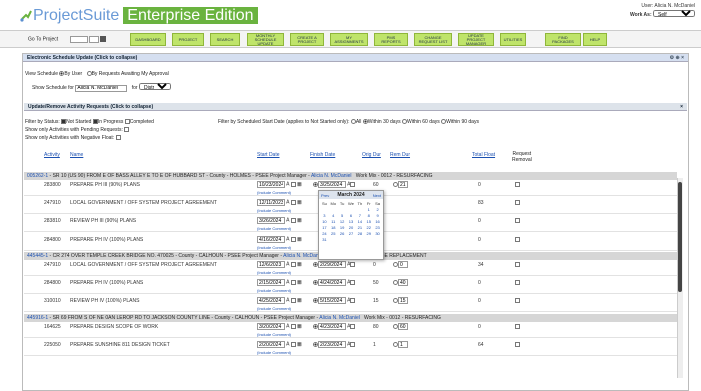 This screenshot has width=701, height=391. Describe the element at coordinates (37, 176) in the screenshot. I see `project-id-link: 005262-1` at that location.